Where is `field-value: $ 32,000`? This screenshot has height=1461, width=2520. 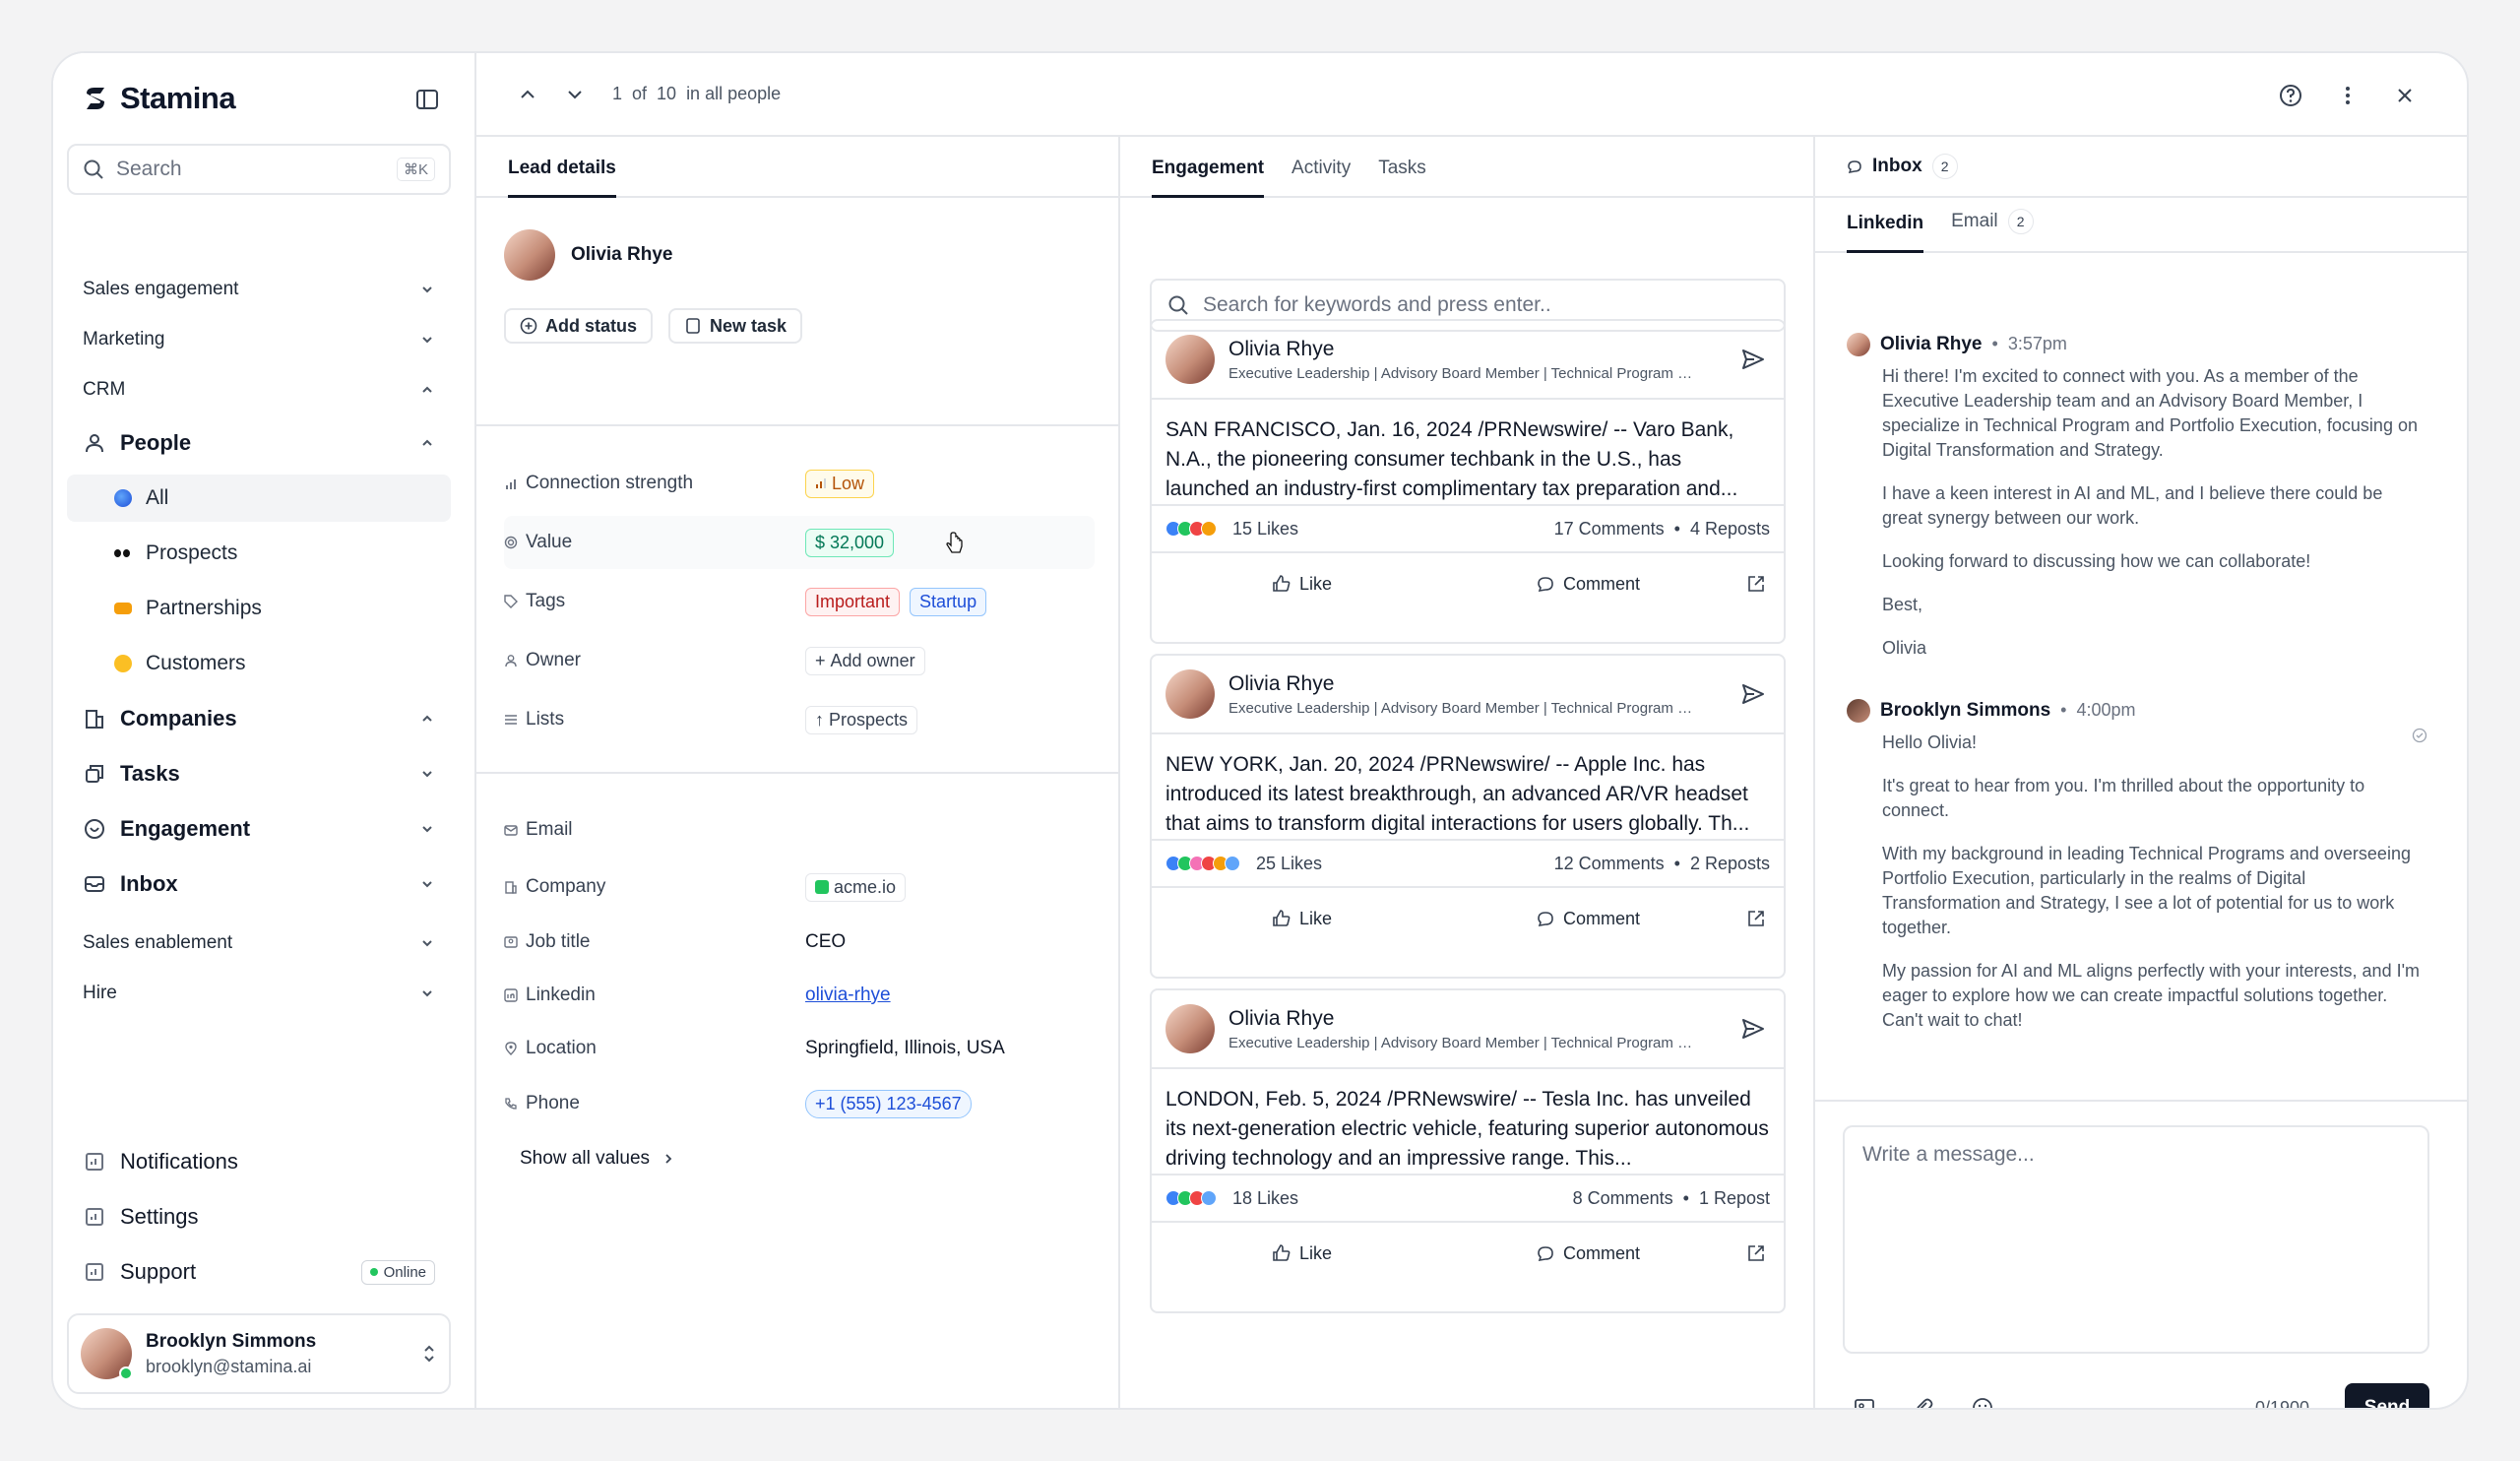 field-value: $ 32,000 is located at coordinates (850, 542).